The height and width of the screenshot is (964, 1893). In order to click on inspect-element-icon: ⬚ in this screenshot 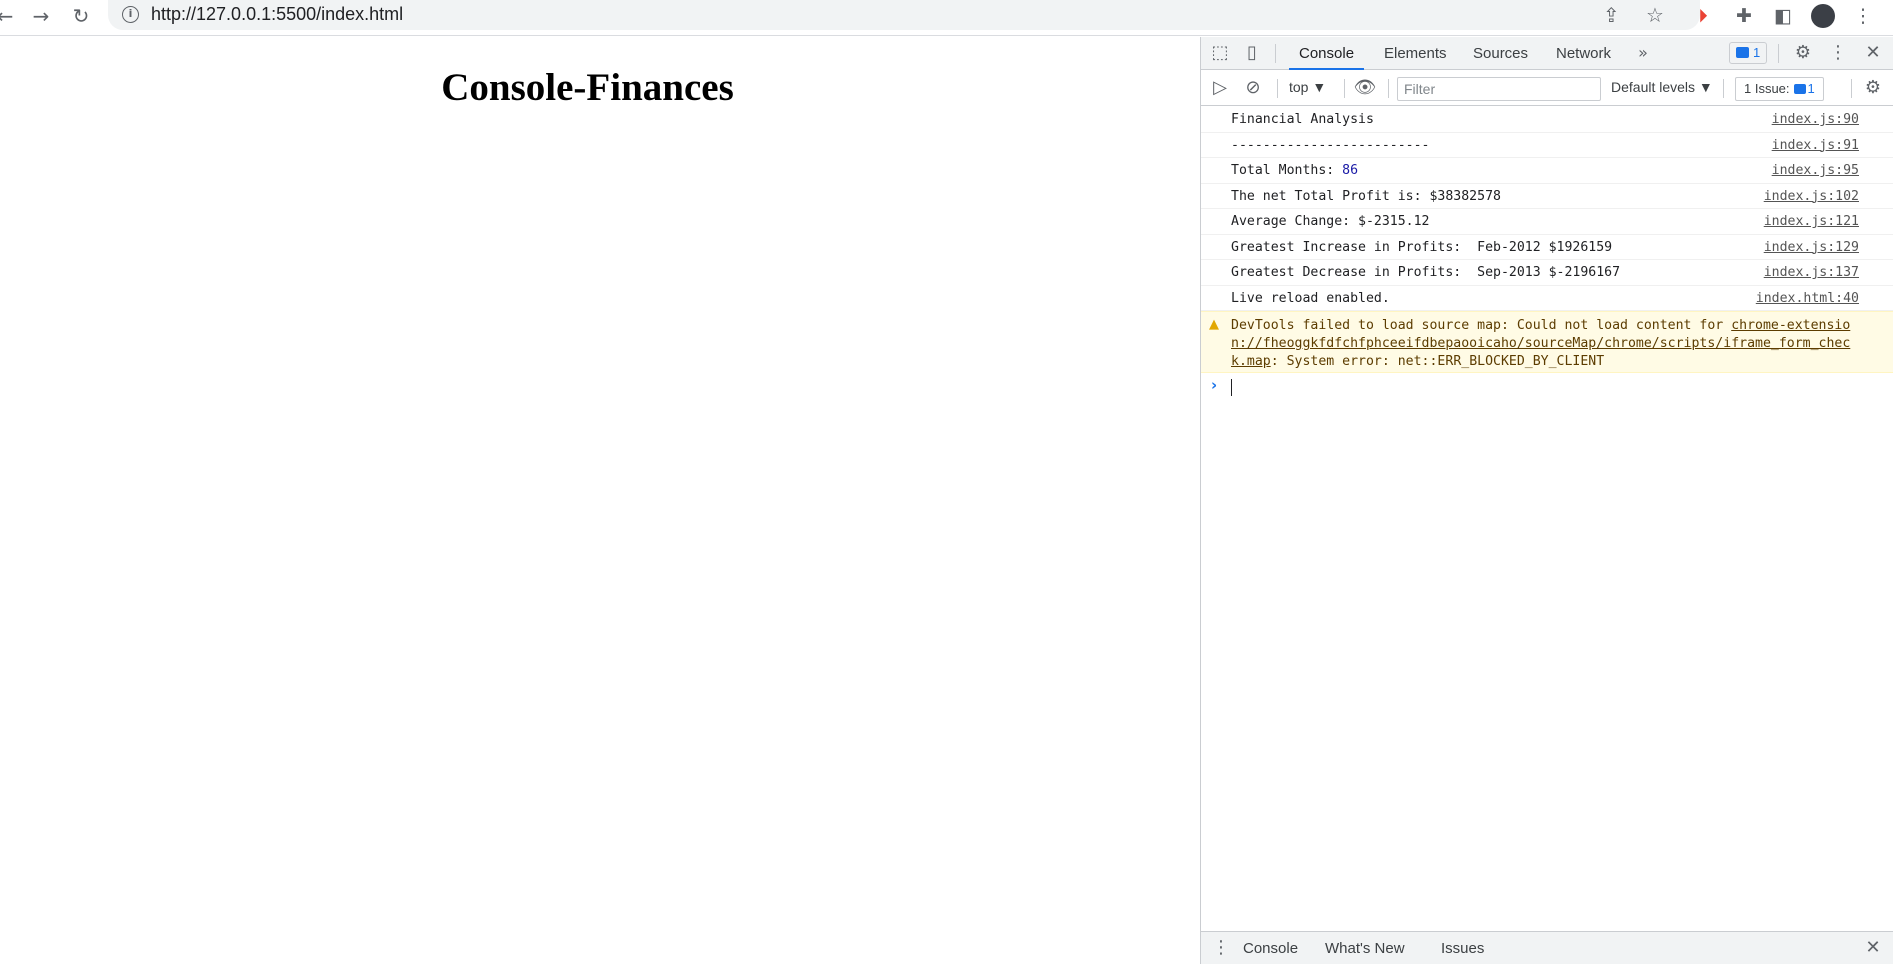, I will do `click(1220, 53)`.